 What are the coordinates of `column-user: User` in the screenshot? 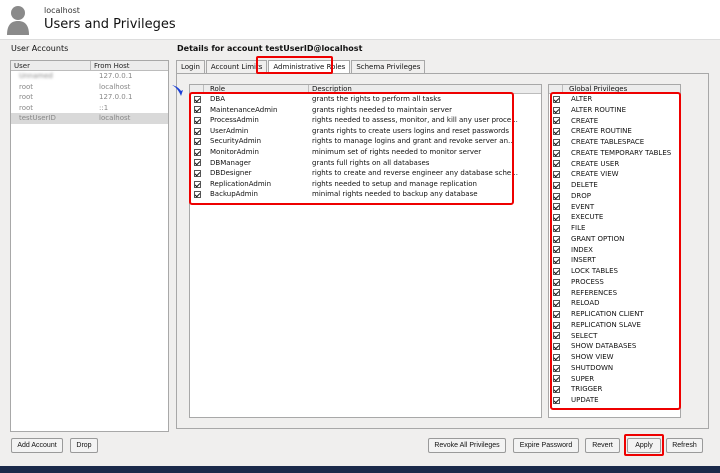 It's located at (51, 65).